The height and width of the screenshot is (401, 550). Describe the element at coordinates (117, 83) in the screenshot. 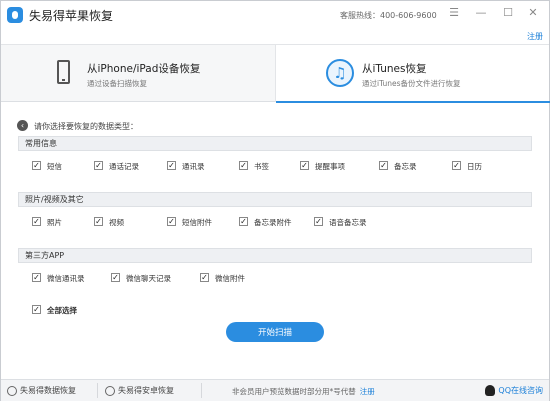

I see `tab-subtitle: 通过设备扫描恢复` at that location.